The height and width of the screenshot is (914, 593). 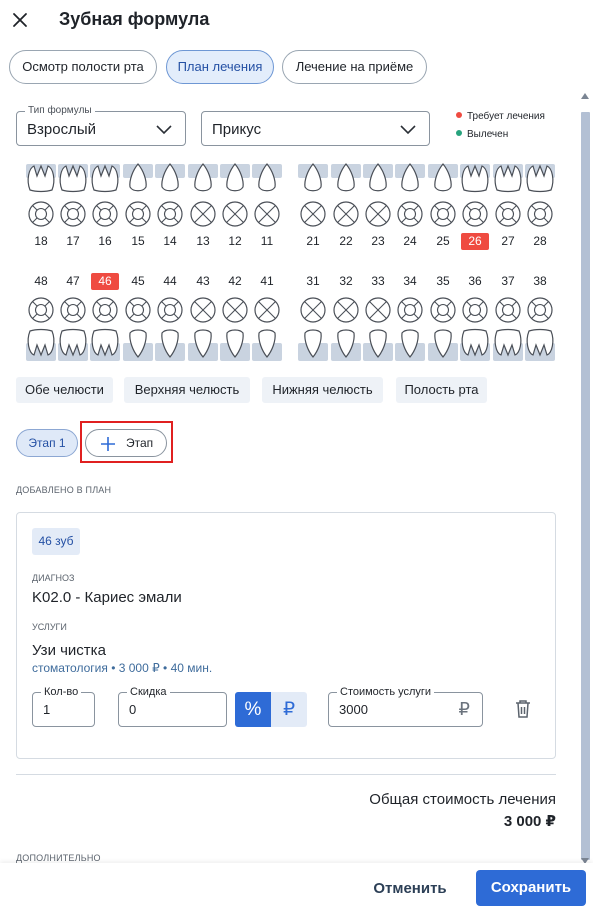 What do you see at coordinates (296, 888) in the screenshot?
I see `footer: Отменить Сохранить` at bounding box center [296, 888].